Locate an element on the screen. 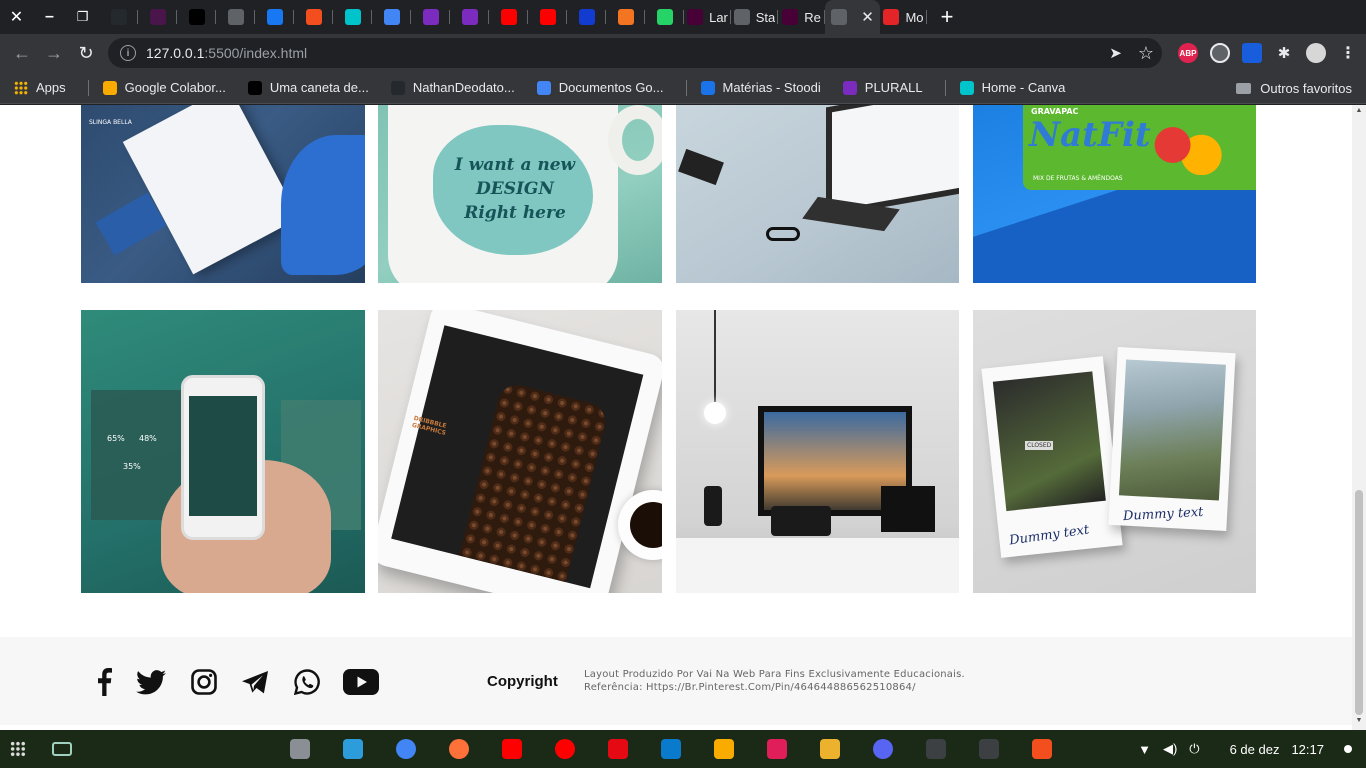 The width and height of the screenshot is (1366, 768). portfolio-item-photography is located at coordinates (817, 451).